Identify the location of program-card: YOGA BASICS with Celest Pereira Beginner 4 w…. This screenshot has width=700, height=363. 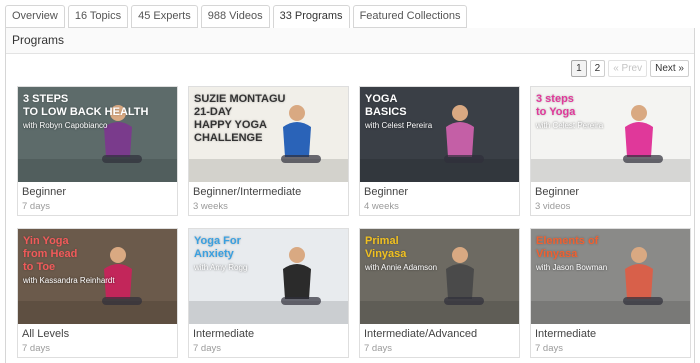
(439, 151).